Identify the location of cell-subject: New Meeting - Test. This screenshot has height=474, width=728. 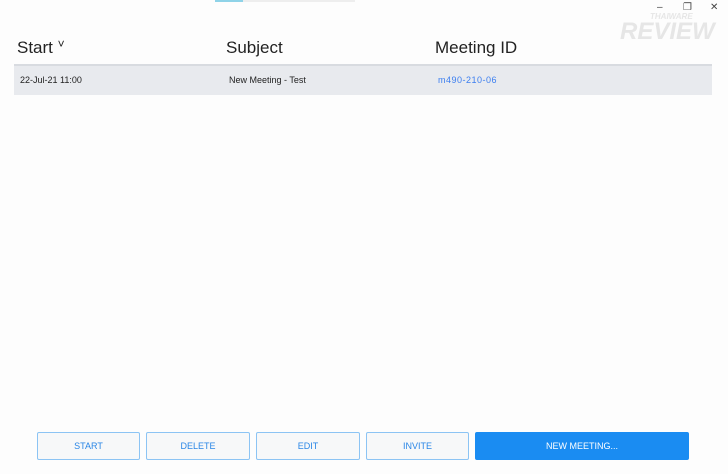
(267, 80).